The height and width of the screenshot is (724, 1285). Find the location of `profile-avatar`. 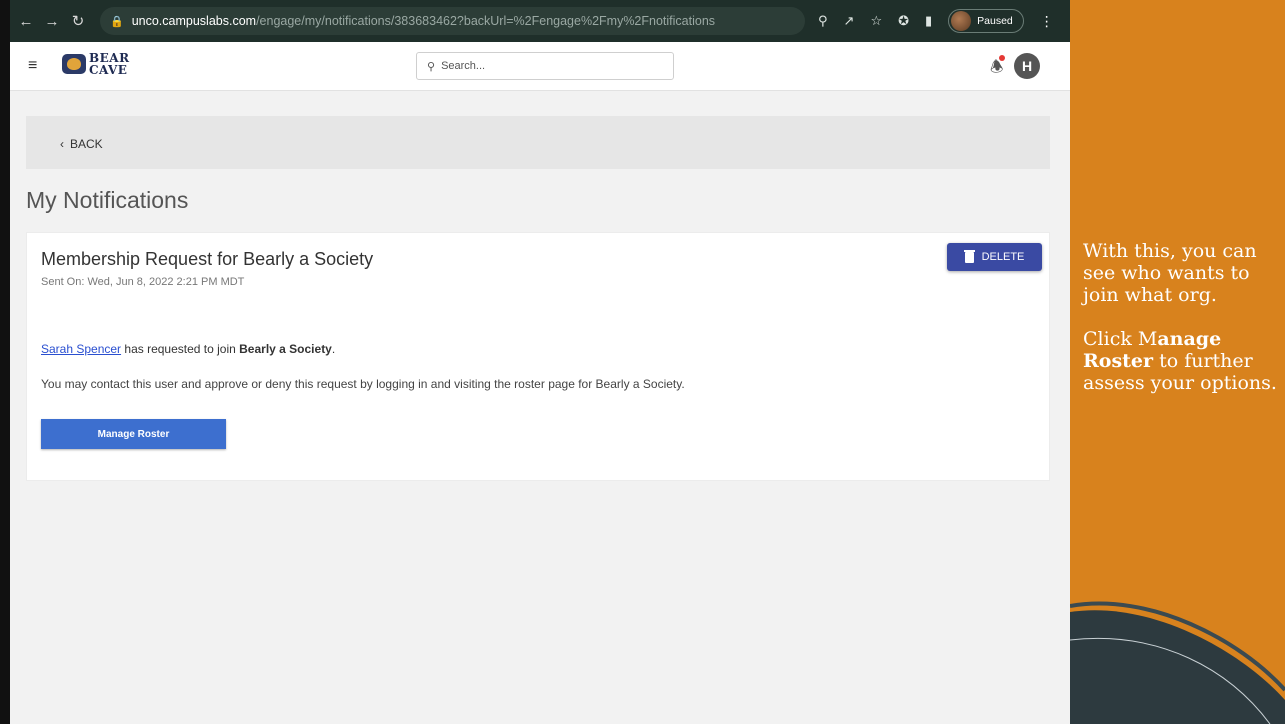

profile-avatar is located at coordinates (961, 21).